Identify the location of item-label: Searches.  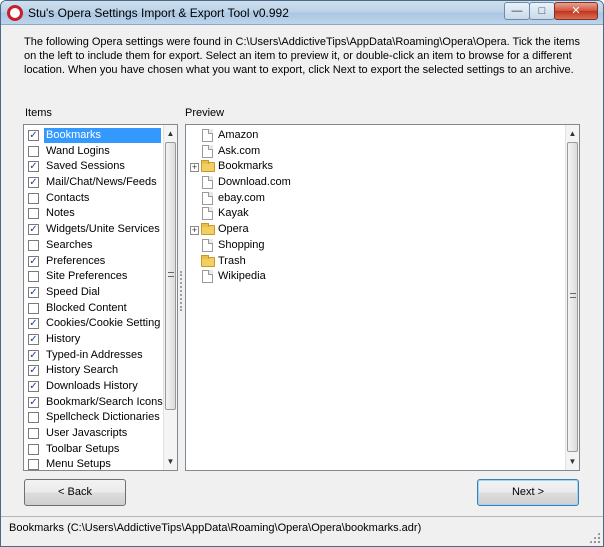
(69, 244).